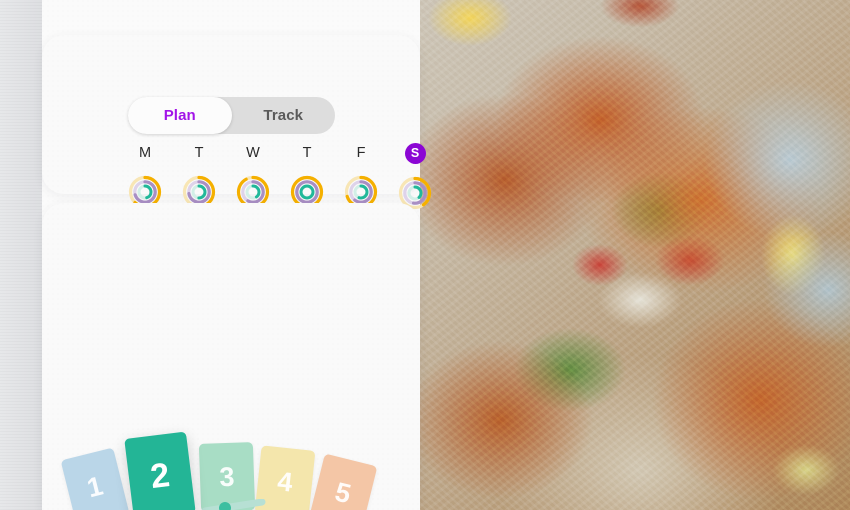 This screenshot has height=510, width=850. Describe the element at coordinates (415, 176) in the screenshot. I see `day-saturday: S` at that location.